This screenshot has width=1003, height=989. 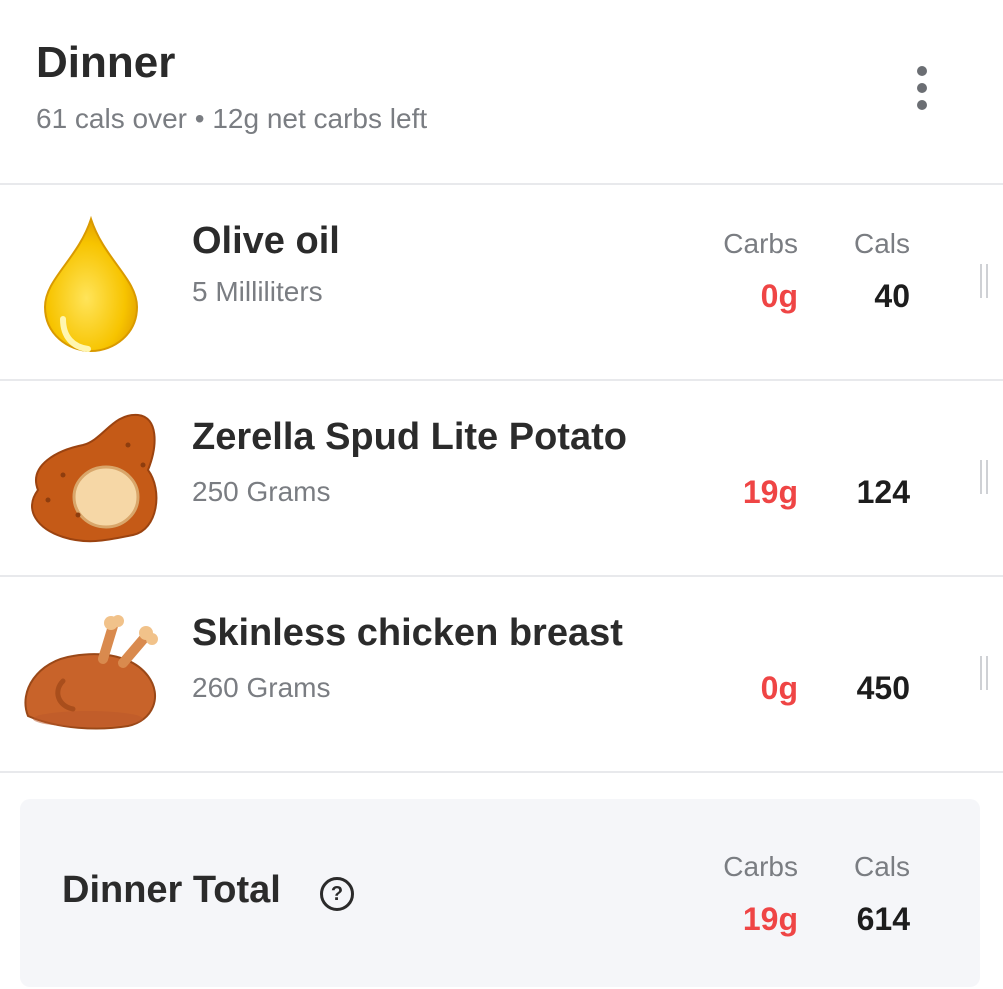 What do you see at coordinates (261, 491) in the screenshot?
I see `food-amount: 250 Grams` at bounding box center [261, 491].